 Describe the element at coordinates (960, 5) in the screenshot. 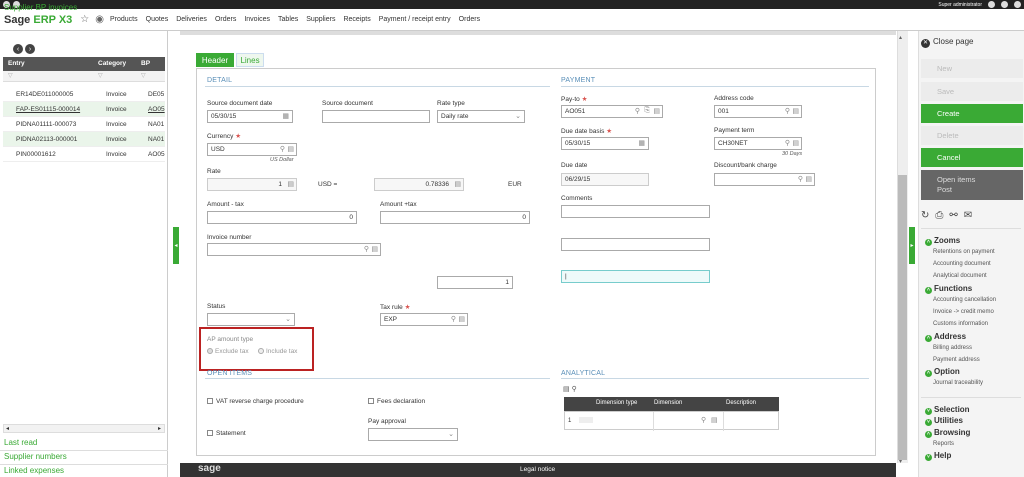

I see `user-name: Super administrator` at that location.